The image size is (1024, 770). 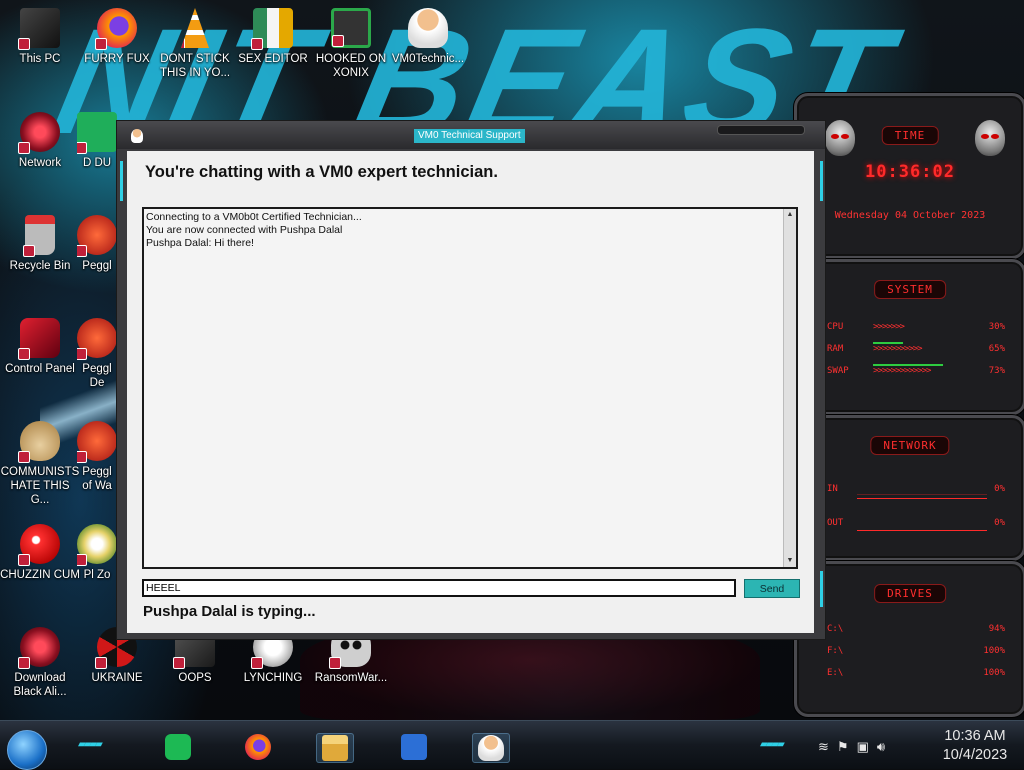 What do you see at coordinates (117, 59) in the screenshot?
I see `desktop-icon-label: FURRY FUX` at bounding box center [117, 59].